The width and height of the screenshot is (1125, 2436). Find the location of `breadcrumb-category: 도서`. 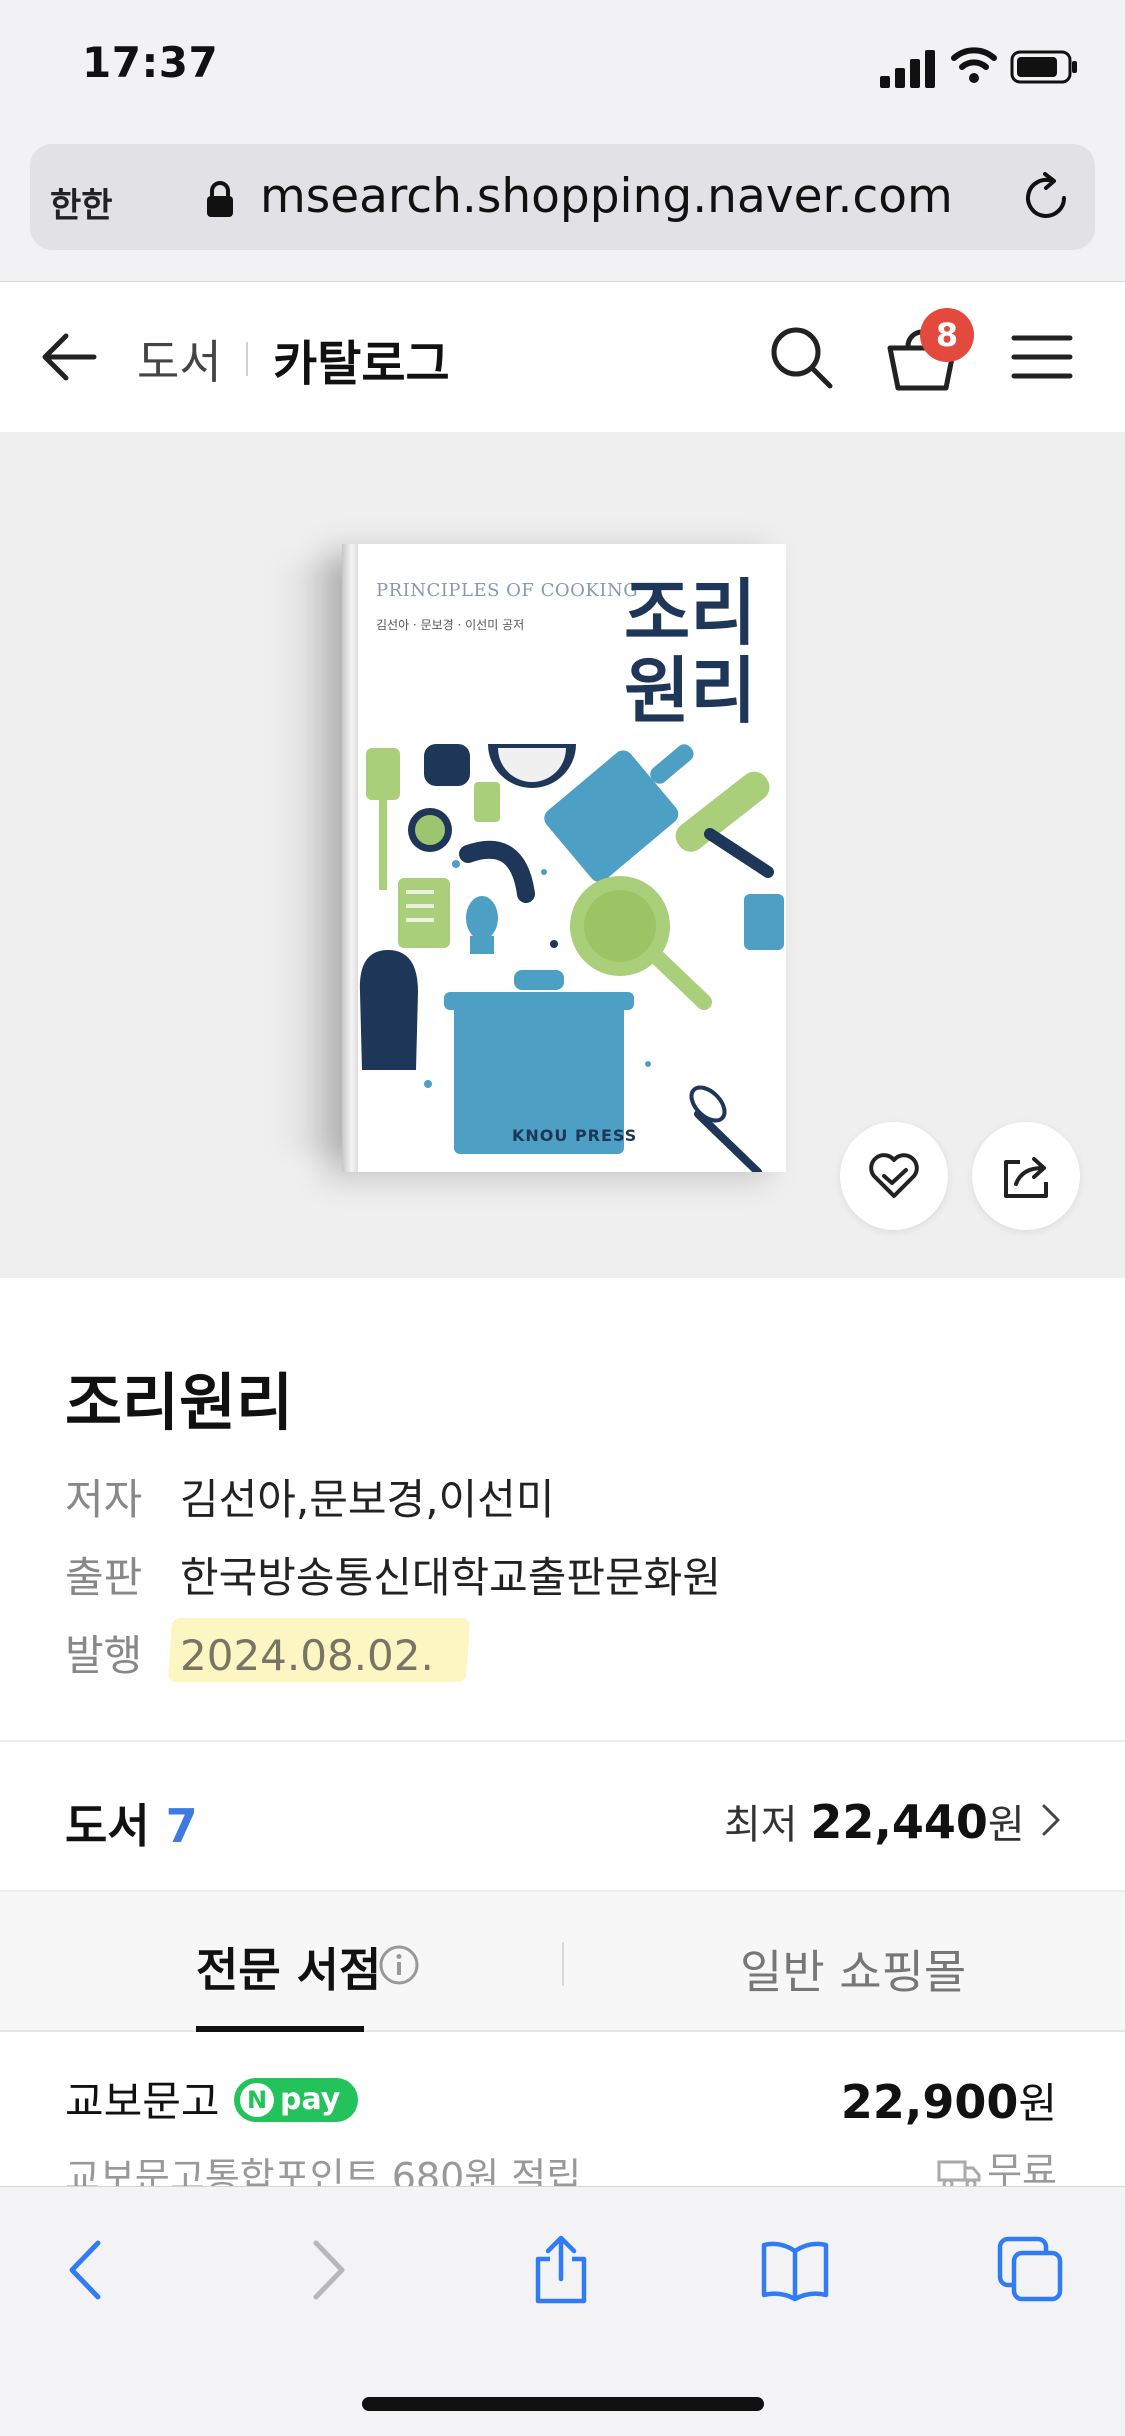

breadcrumb-category: 도서 is located at coordinates (179, 359).